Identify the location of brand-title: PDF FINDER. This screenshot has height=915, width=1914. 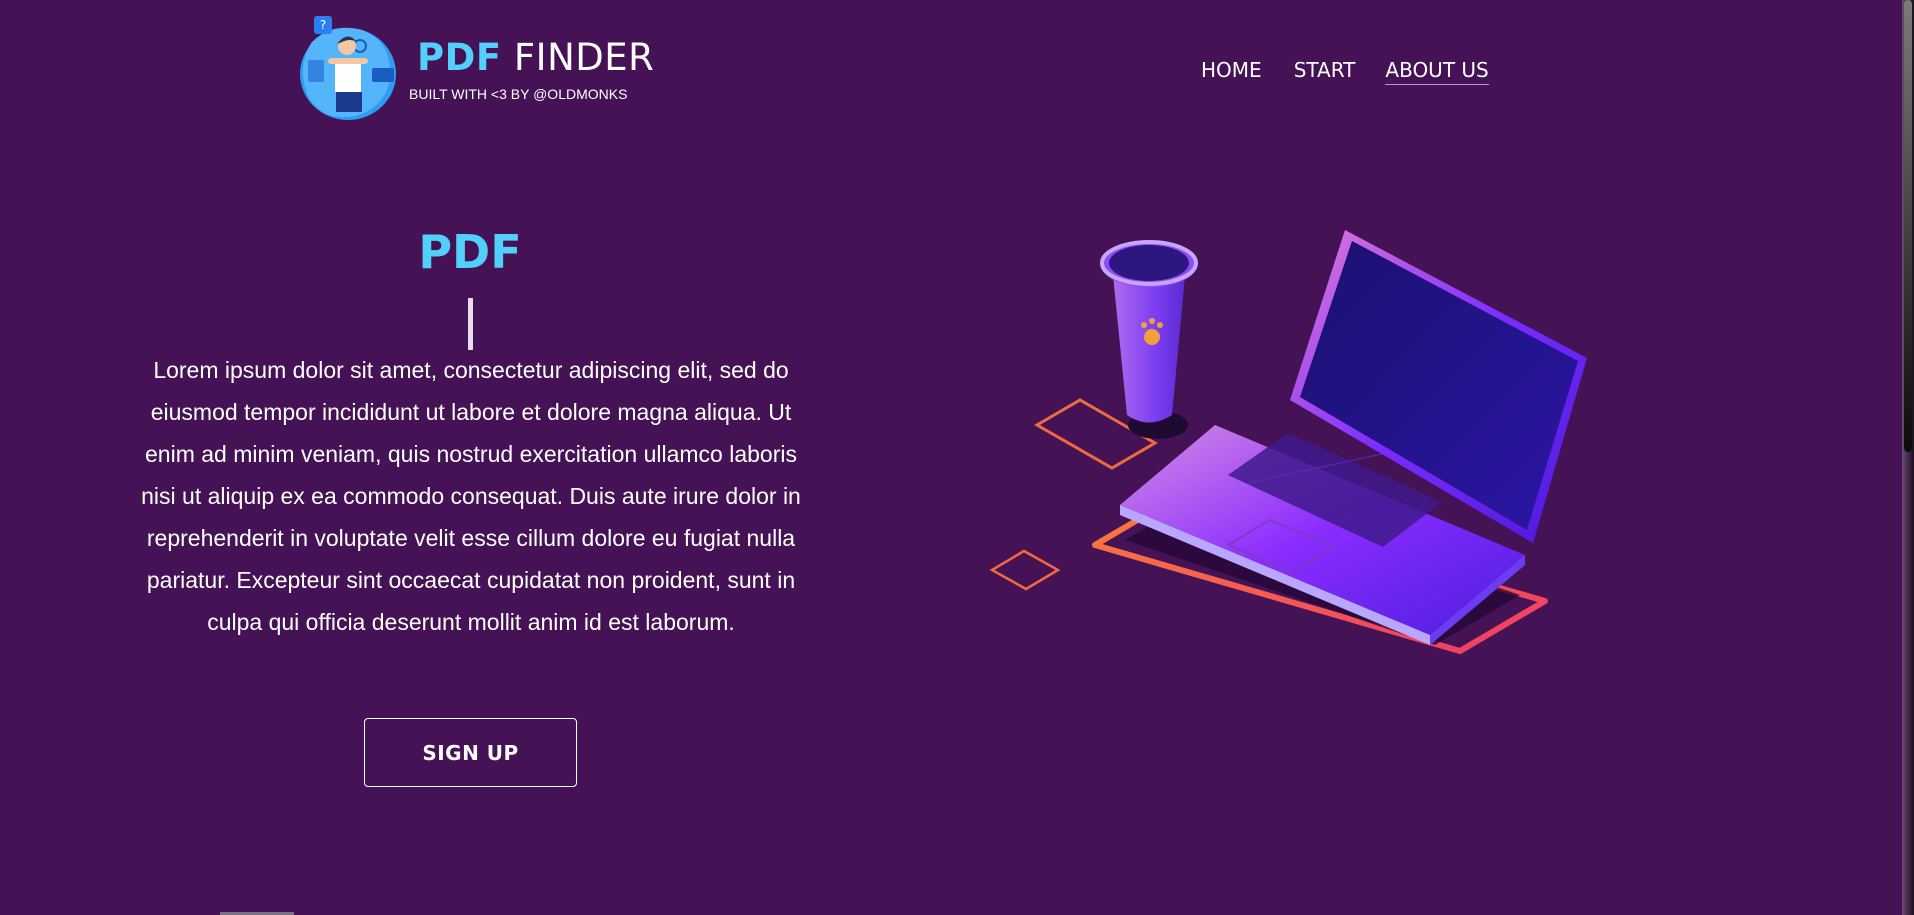
(535, 58).